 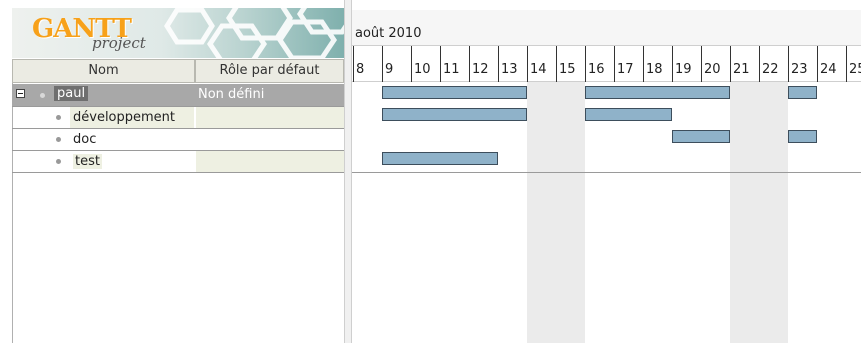 I want to click on resource-row-paul: paul Non défini, so click(x=178, y=95).